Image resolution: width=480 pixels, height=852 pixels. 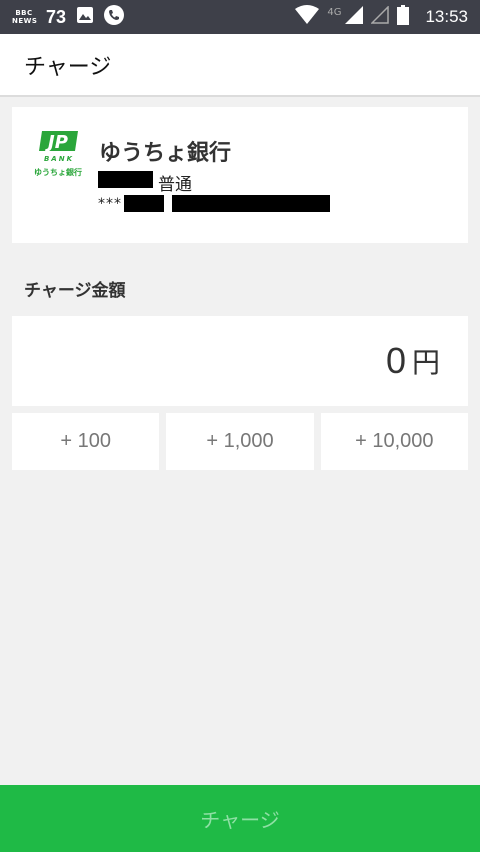 What do you see at coordinates (144, 203) in the screenshot?
I see `redacted-account-number` at bounding box center [144, 203].